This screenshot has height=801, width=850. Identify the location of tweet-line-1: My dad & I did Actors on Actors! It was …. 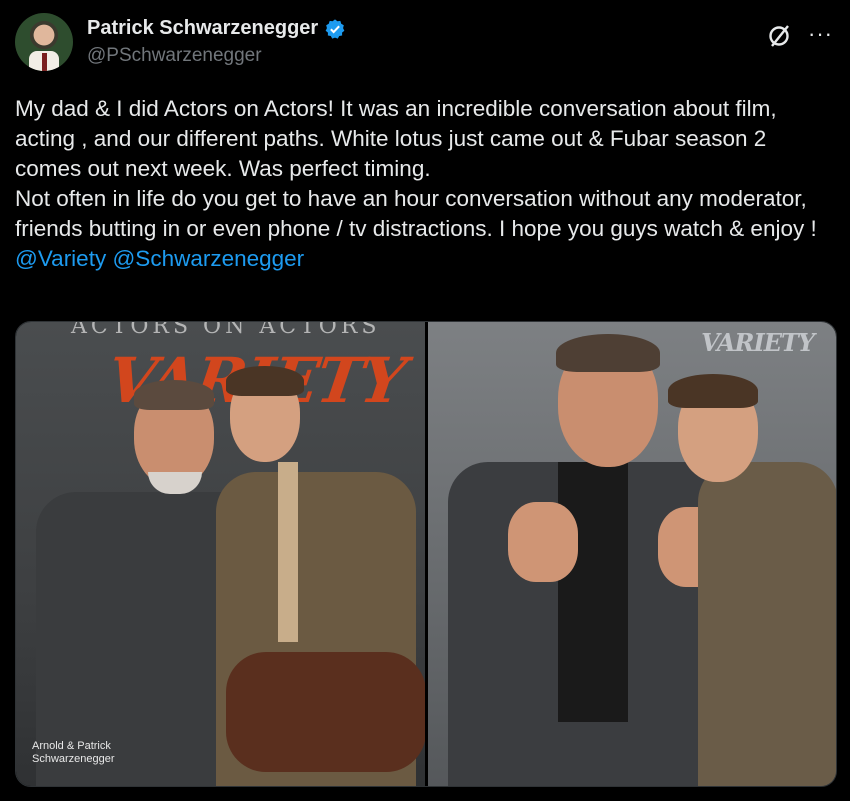
(399, 138).